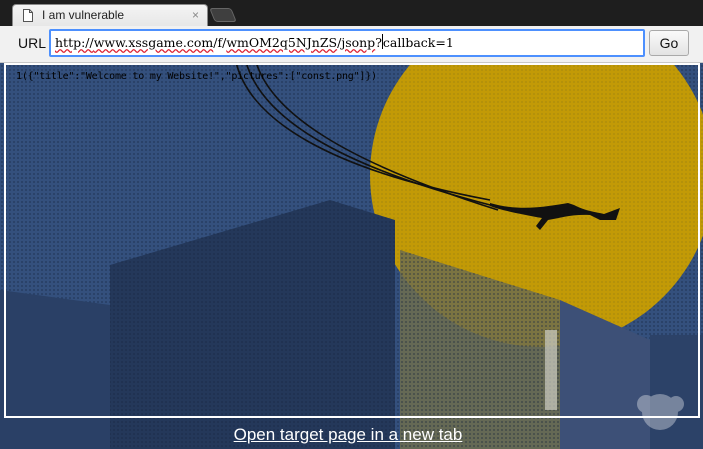  Describe the element at coordinates (195, 15) in the screenshot. I see `close-icon: ×` at that location.